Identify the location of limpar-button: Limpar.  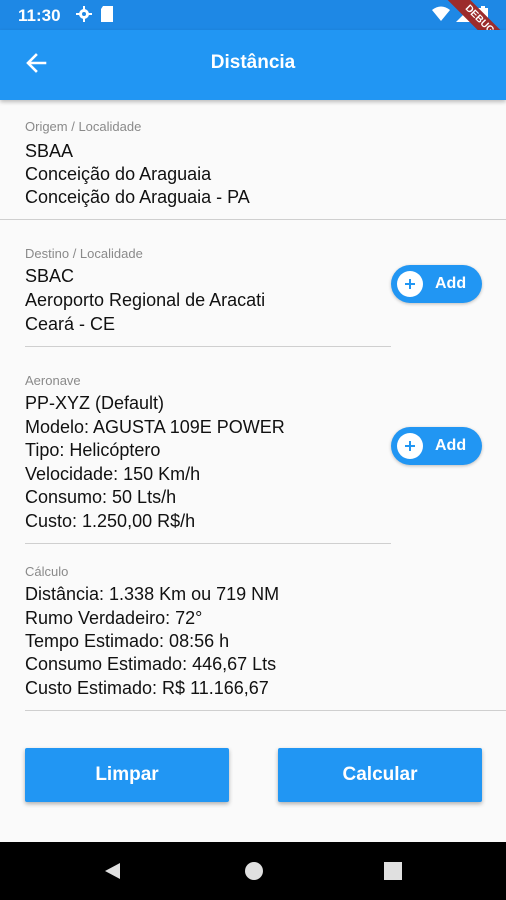
(127, 775).